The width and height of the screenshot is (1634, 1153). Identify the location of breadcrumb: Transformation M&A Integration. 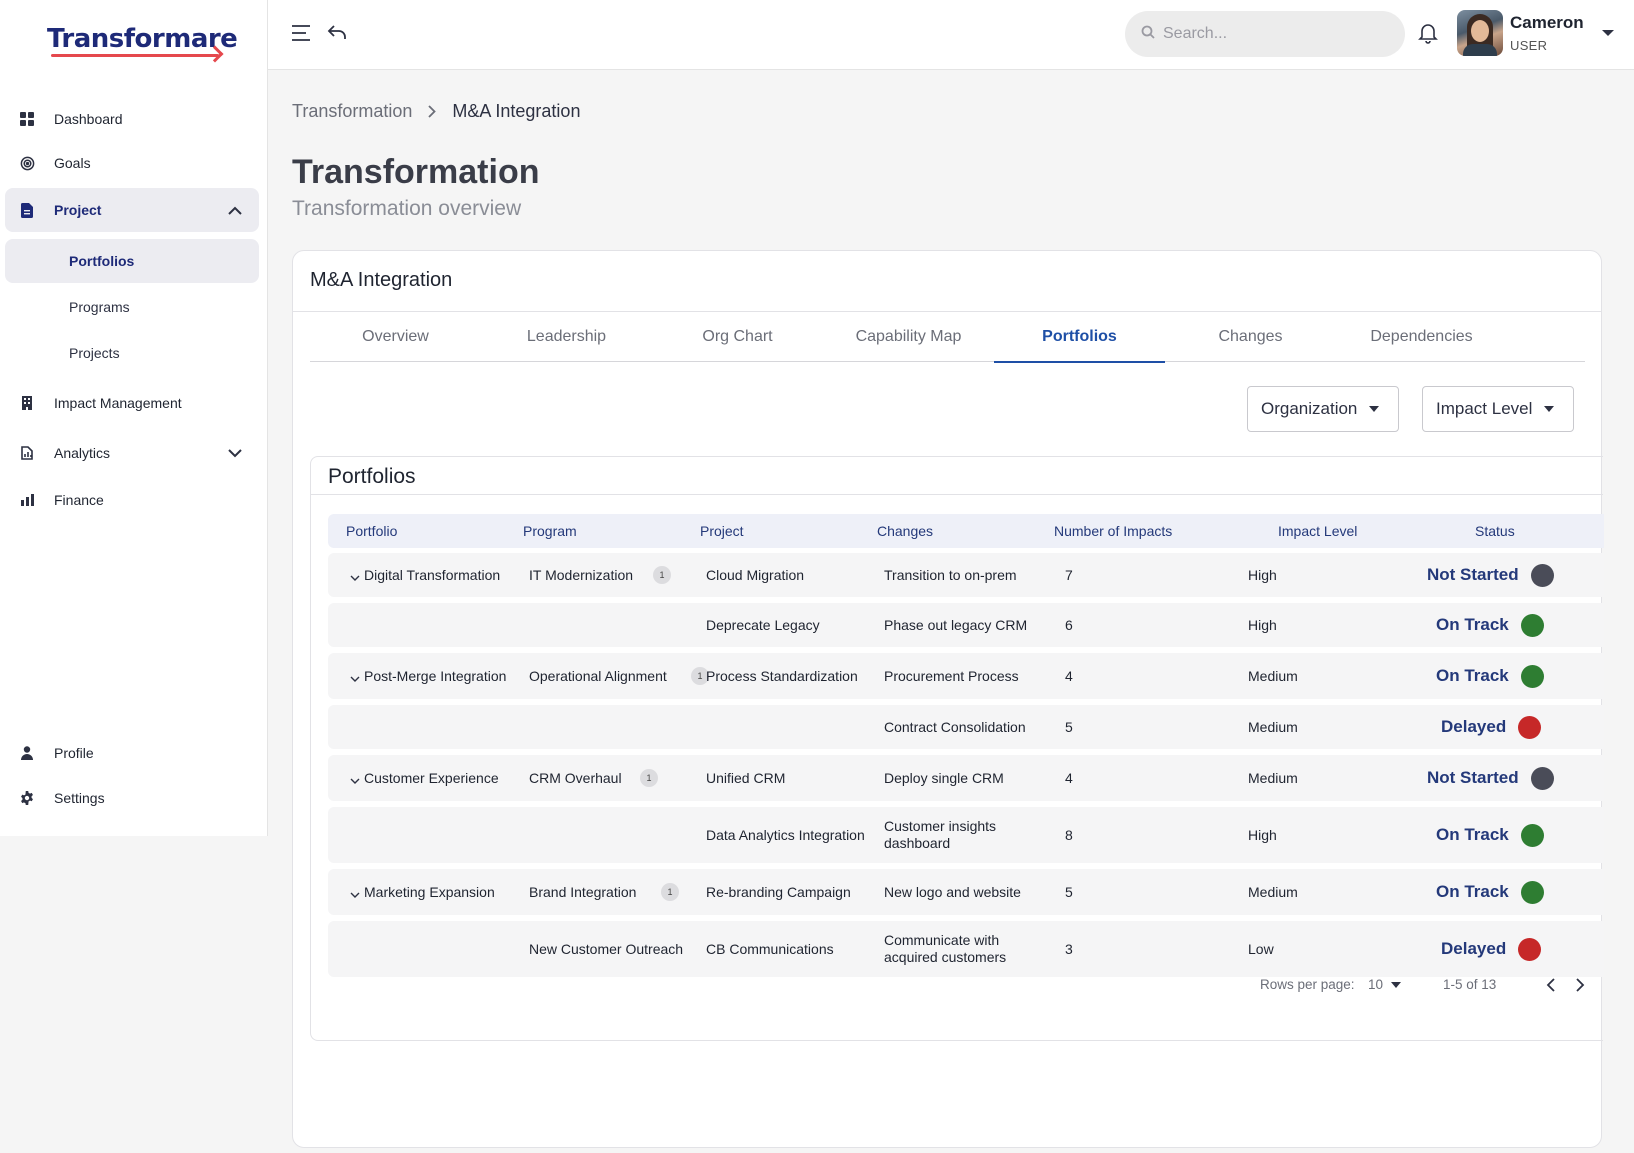
(436, 111).